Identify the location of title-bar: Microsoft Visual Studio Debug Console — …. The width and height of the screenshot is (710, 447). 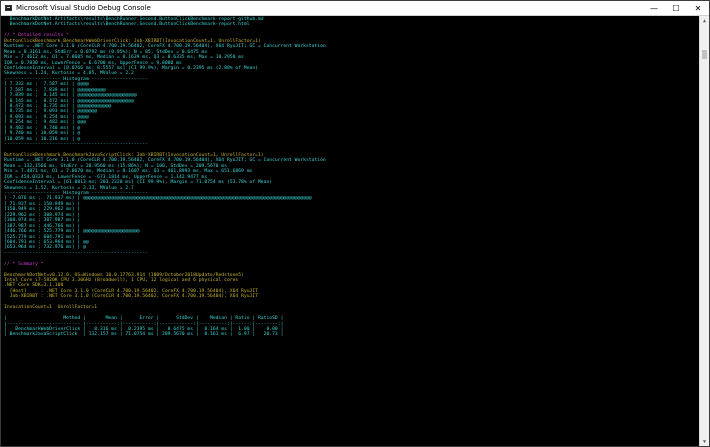
(355, 8).